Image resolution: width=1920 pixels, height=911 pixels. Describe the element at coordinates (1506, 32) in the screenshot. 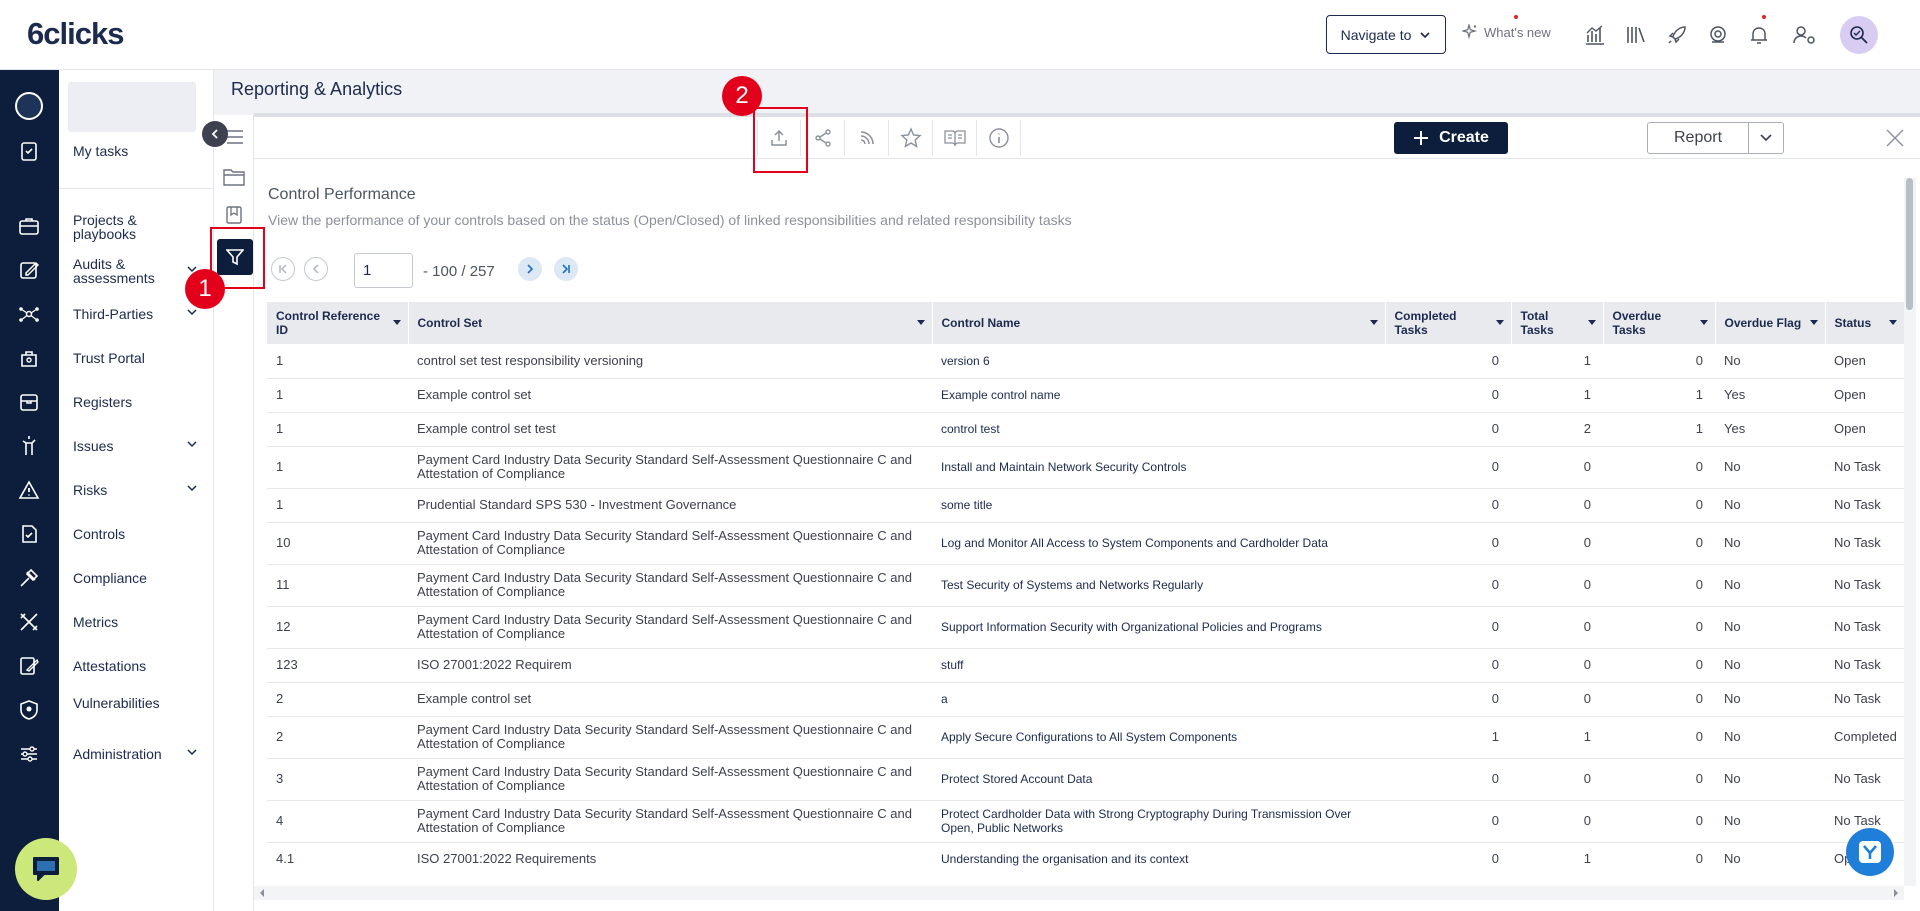

I see `whats-new-button: What's new` at that location.